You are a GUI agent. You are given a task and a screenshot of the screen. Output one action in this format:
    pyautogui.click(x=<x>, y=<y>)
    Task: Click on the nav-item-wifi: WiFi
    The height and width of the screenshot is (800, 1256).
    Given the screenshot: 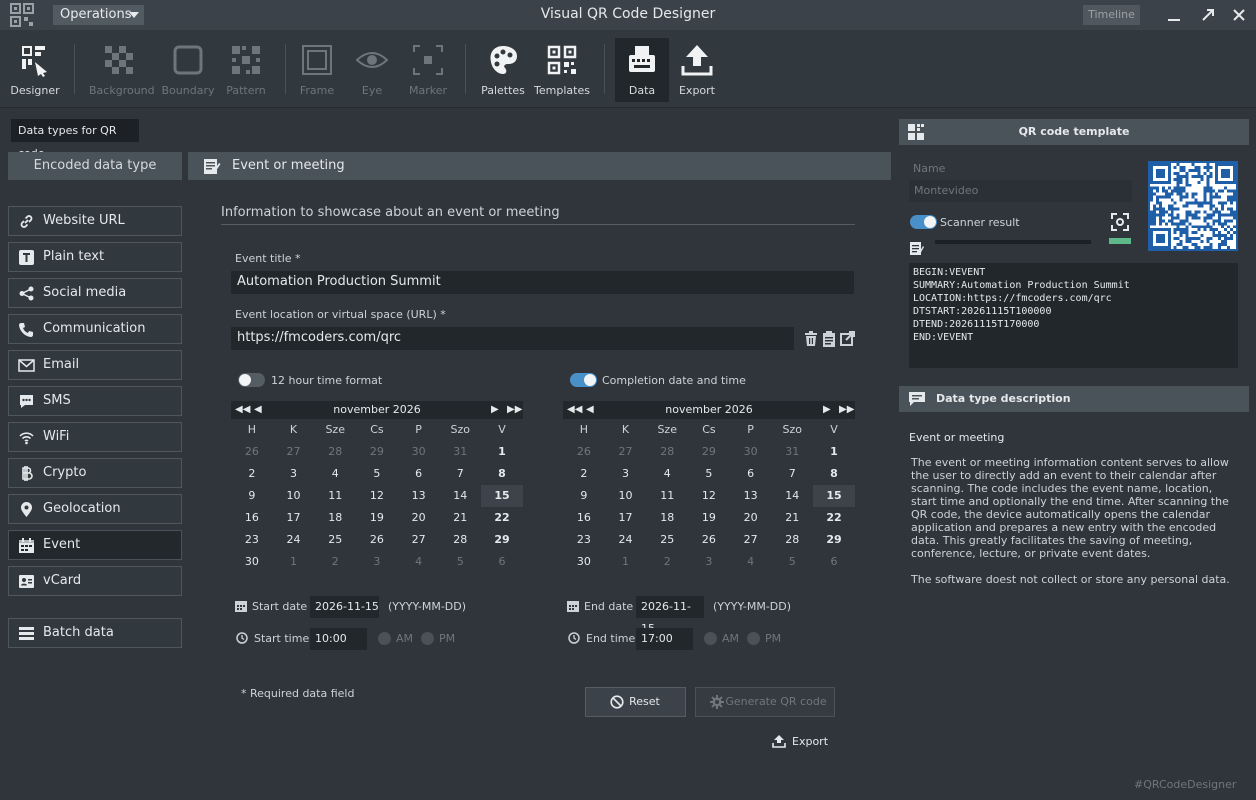 What is the action you would take?
    pyautogui.click(x=95, y=437)
    